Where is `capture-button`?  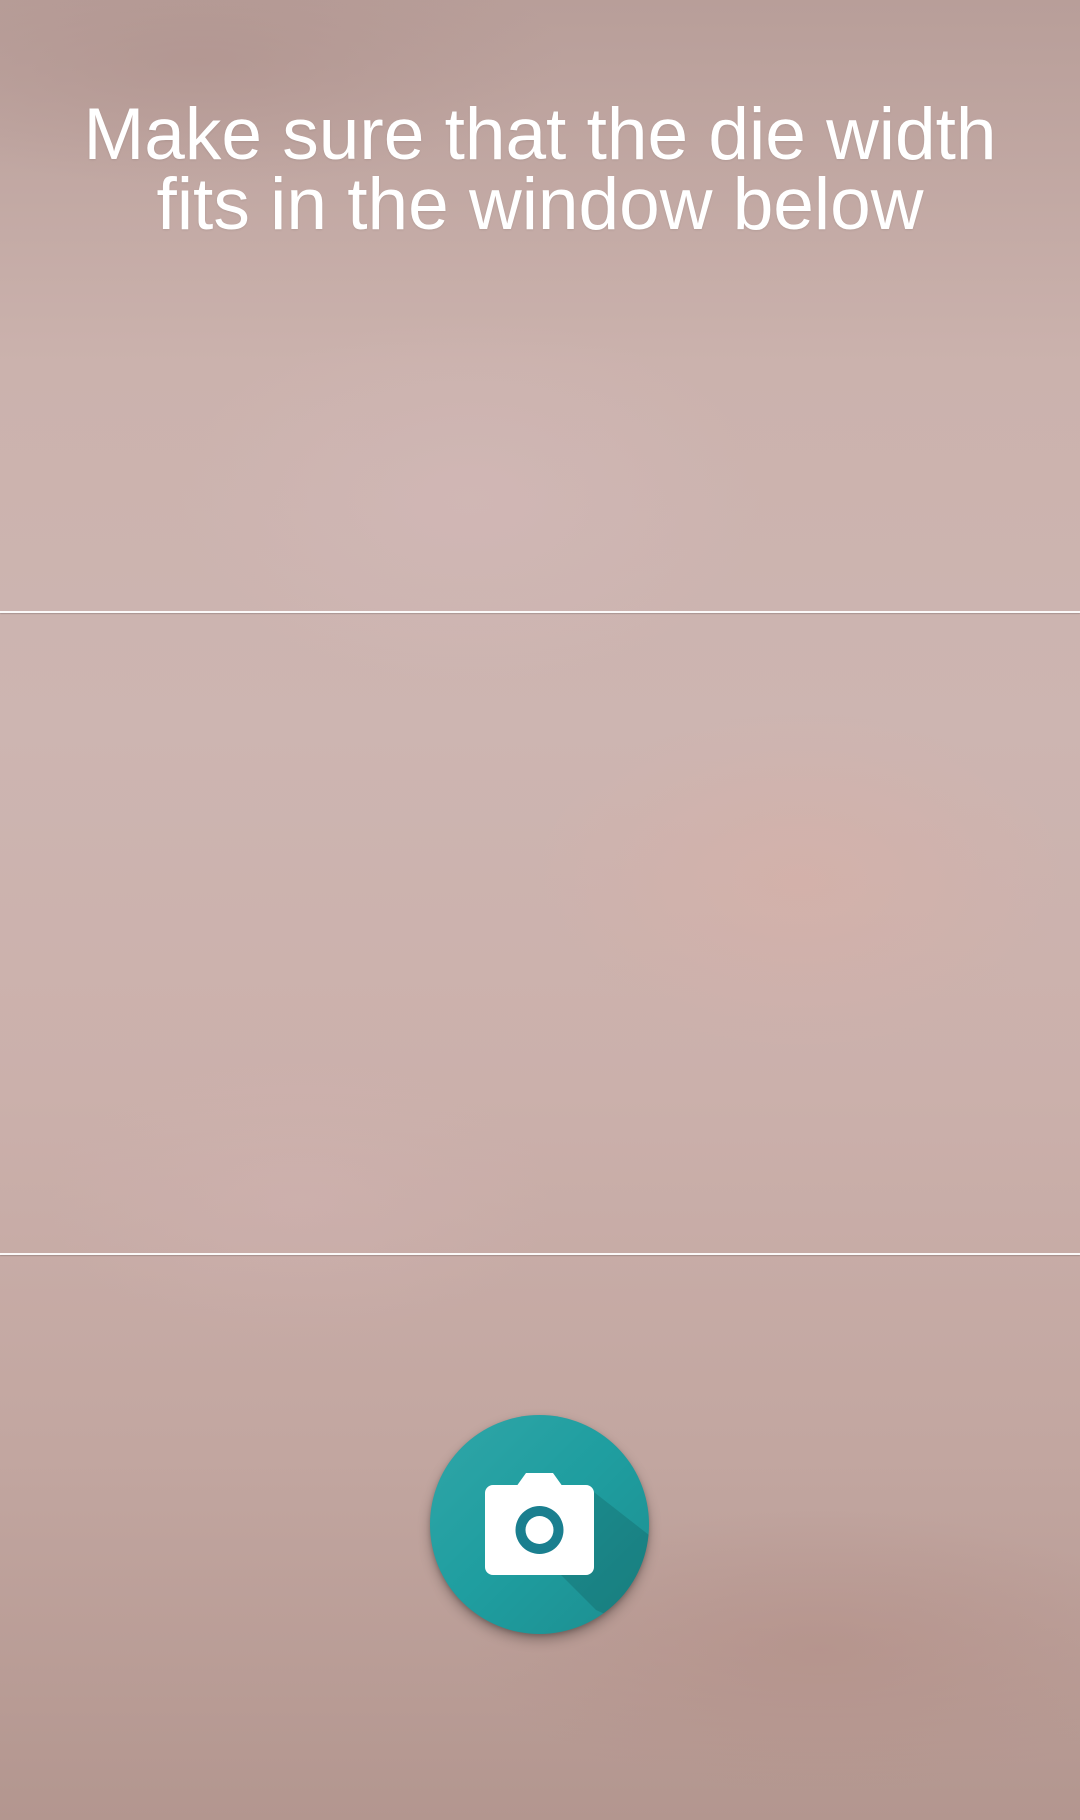
capture-button is located at coordinates (539, 1524).